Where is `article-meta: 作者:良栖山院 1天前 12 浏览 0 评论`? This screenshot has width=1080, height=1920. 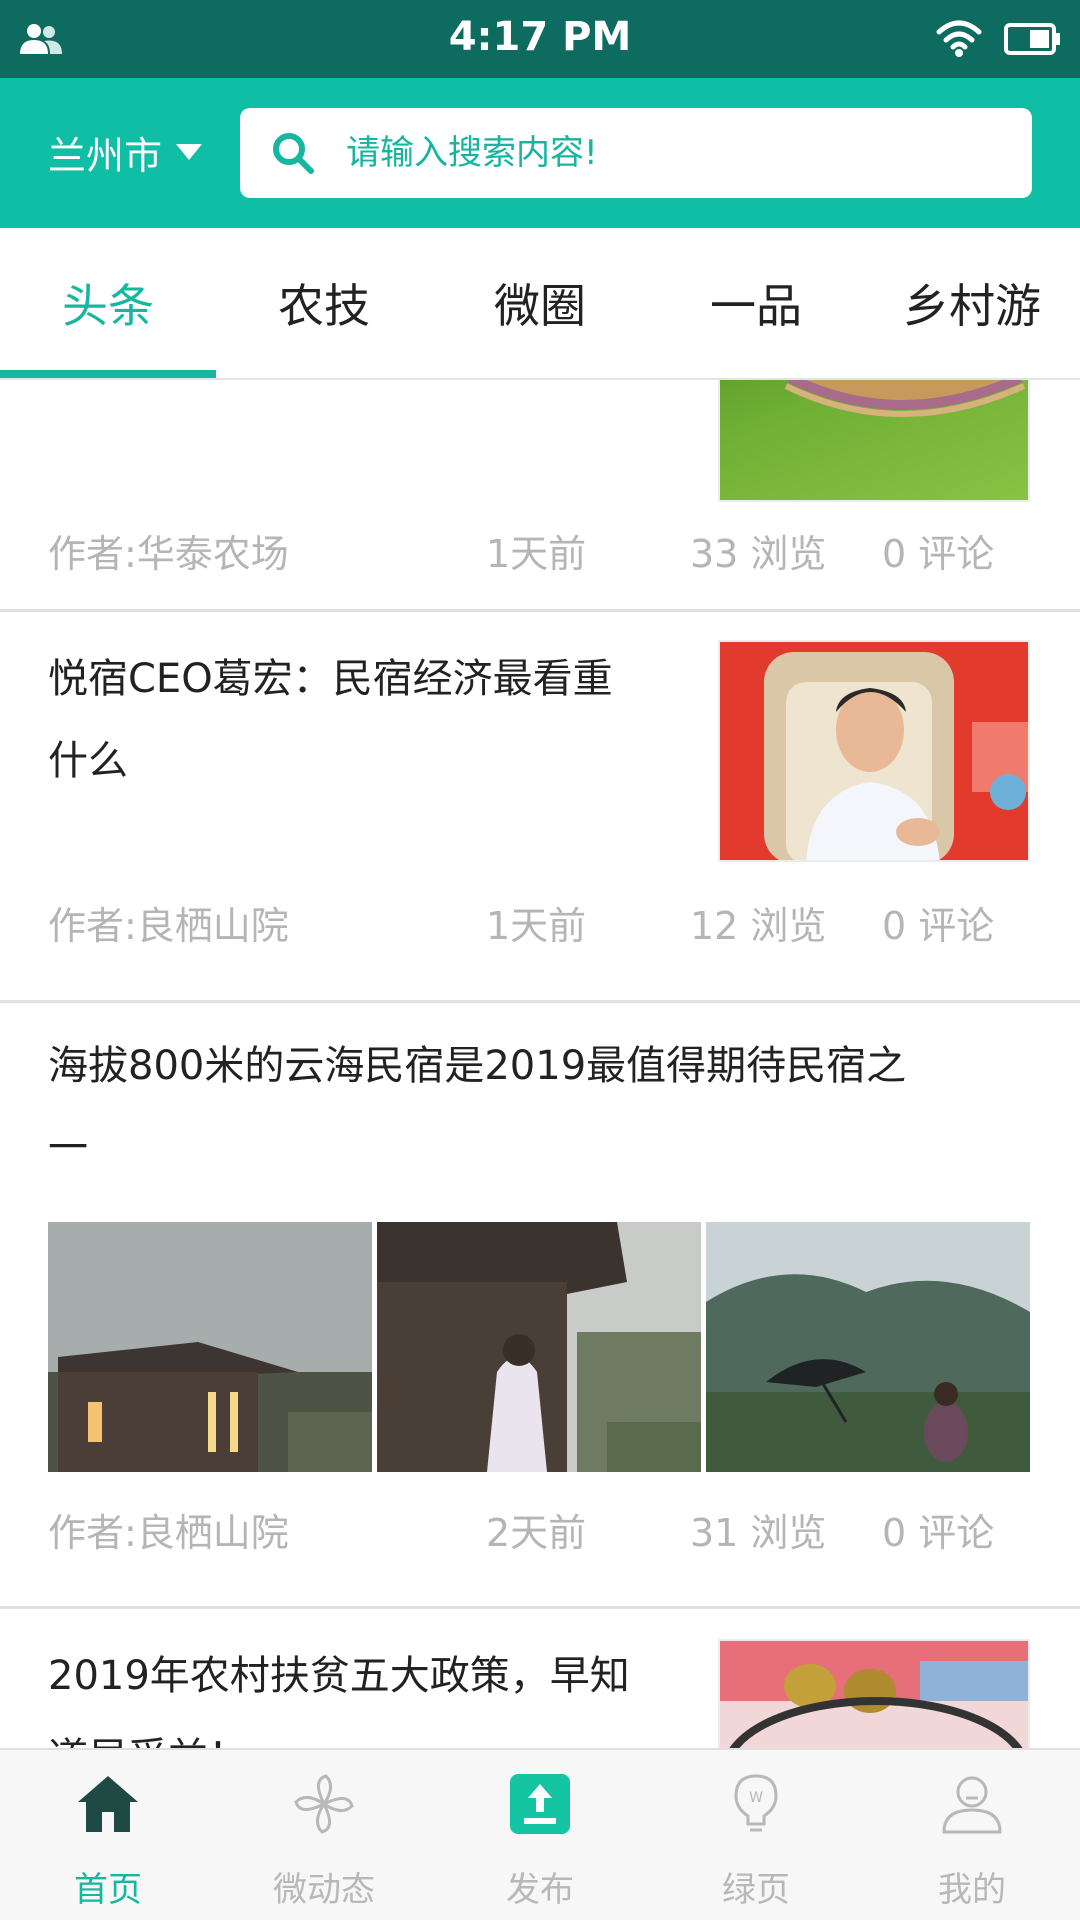 article-meta: 作者:良栖山院 1天前 12 浏览 0 评论 is located at coordinates (540, 926).